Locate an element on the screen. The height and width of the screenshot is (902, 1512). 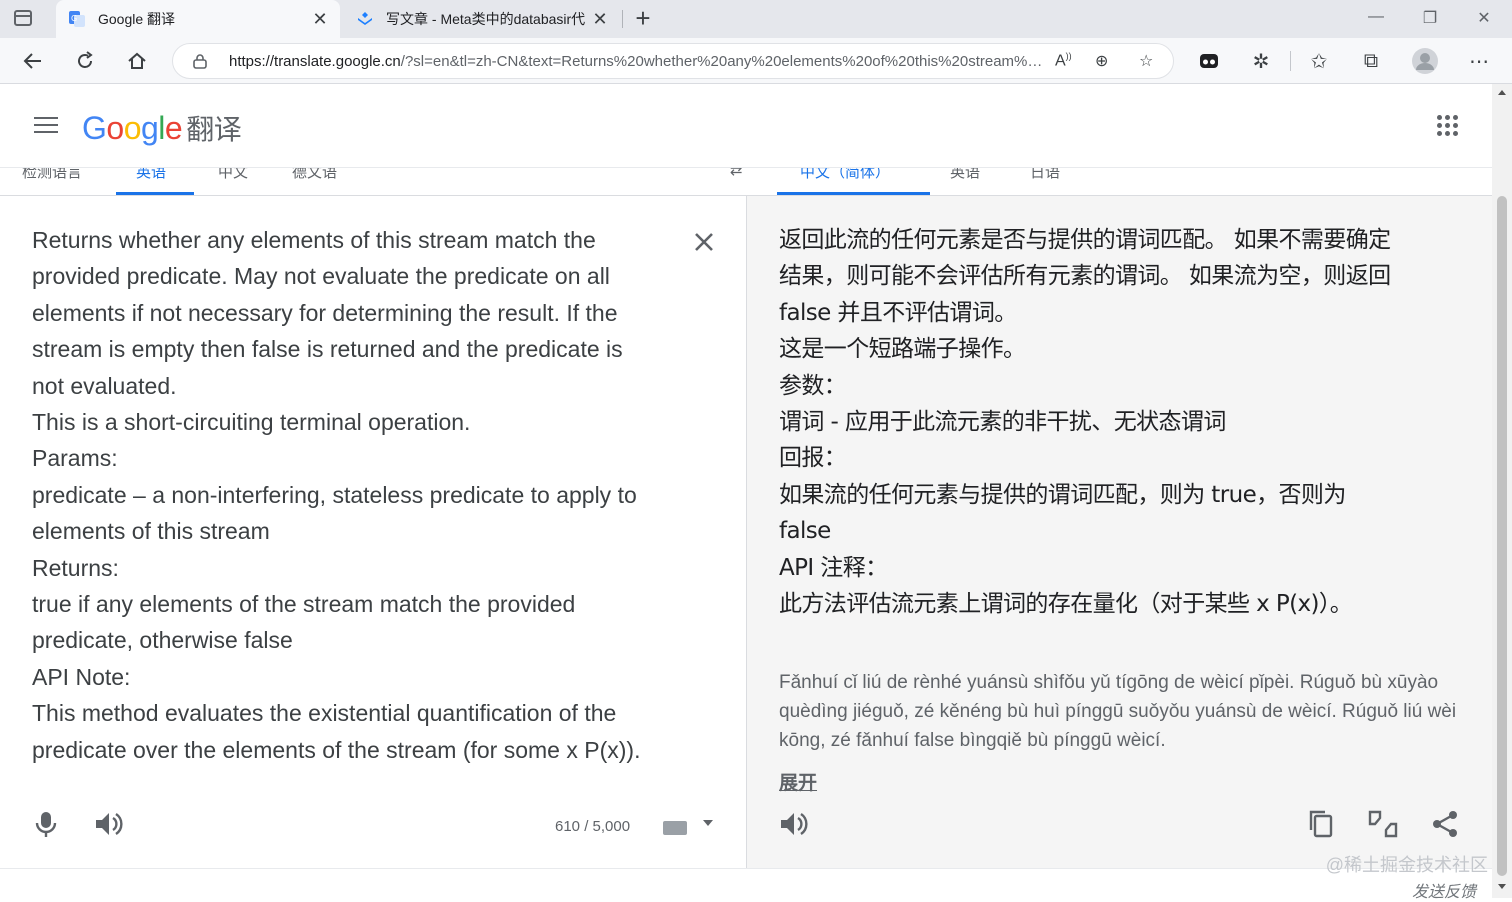
collections-icon: ⧉ is located at coordinates (1371, 61).